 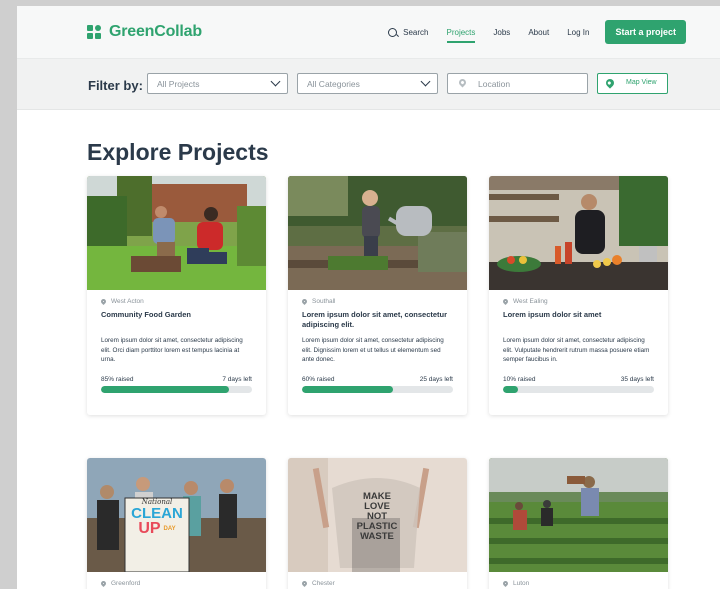 What do you see at coordinates (530, 301) in the screenshot?
I see `card-location-label: West Ealing` at bounding box center [530, 301].